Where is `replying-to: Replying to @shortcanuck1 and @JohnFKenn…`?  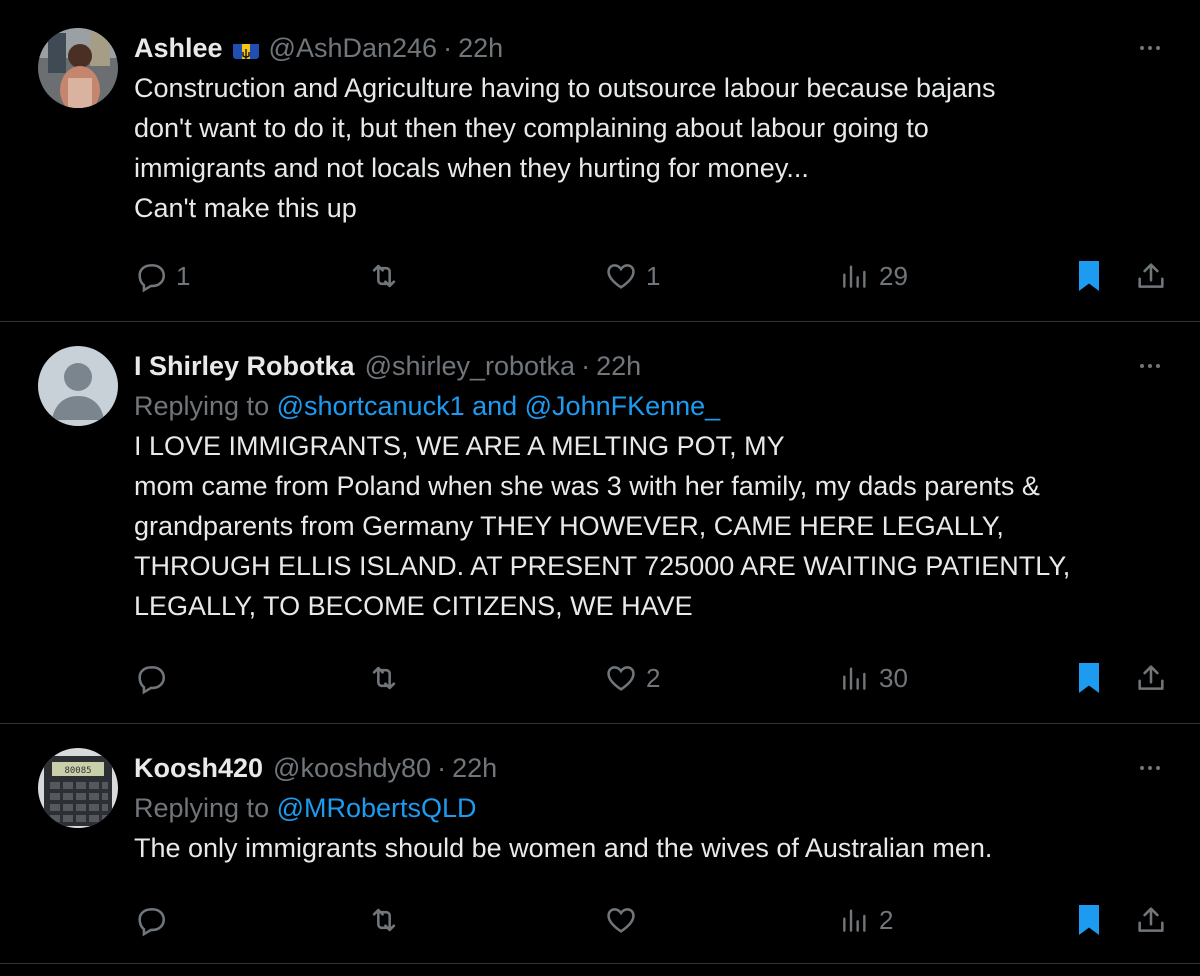
replying-to: Replying to @shortcanuck1 and @JohnFKenn… is located at coordinates (650, 406).